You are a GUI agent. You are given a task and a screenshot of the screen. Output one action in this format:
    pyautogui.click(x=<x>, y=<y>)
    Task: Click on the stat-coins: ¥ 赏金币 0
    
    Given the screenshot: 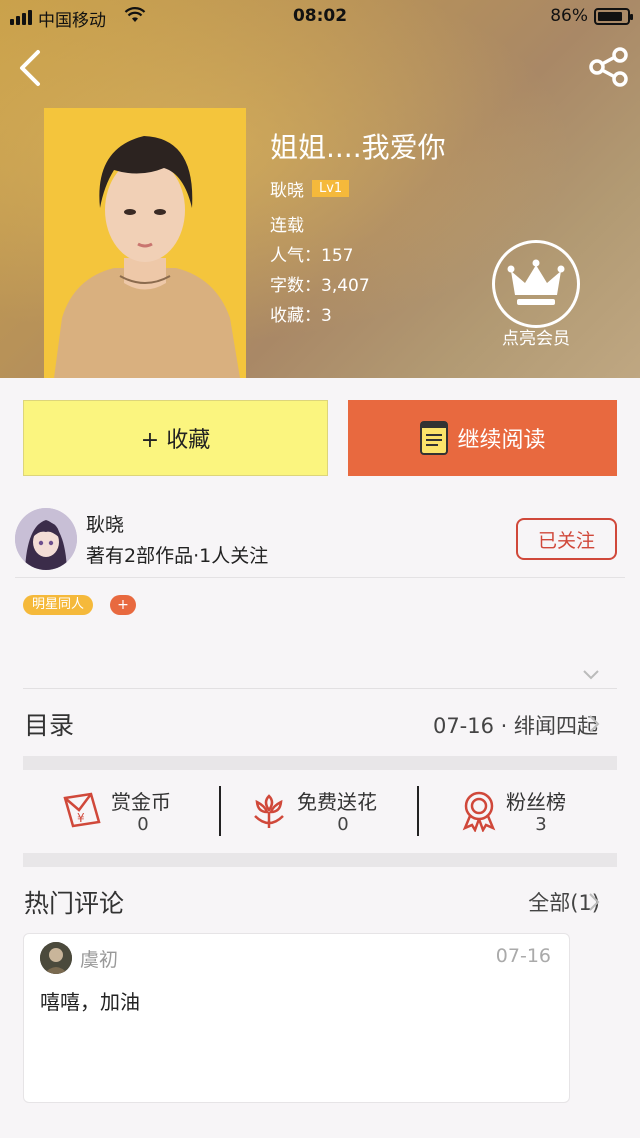 What is the action you would take?
    pyautogui.click(x=126, y=811)
    